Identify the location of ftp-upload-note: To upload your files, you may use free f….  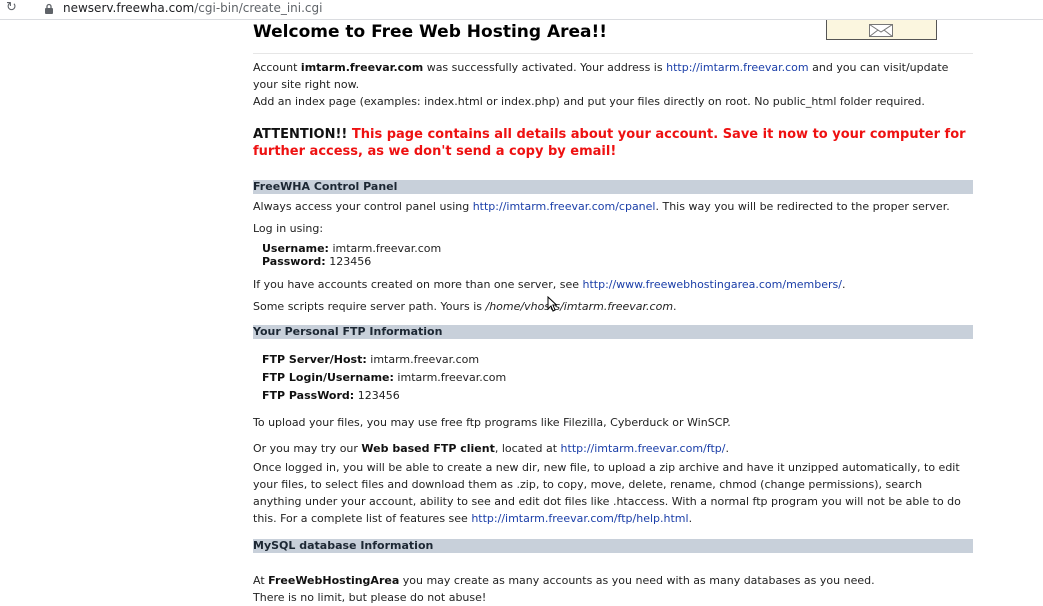
(492, 422).